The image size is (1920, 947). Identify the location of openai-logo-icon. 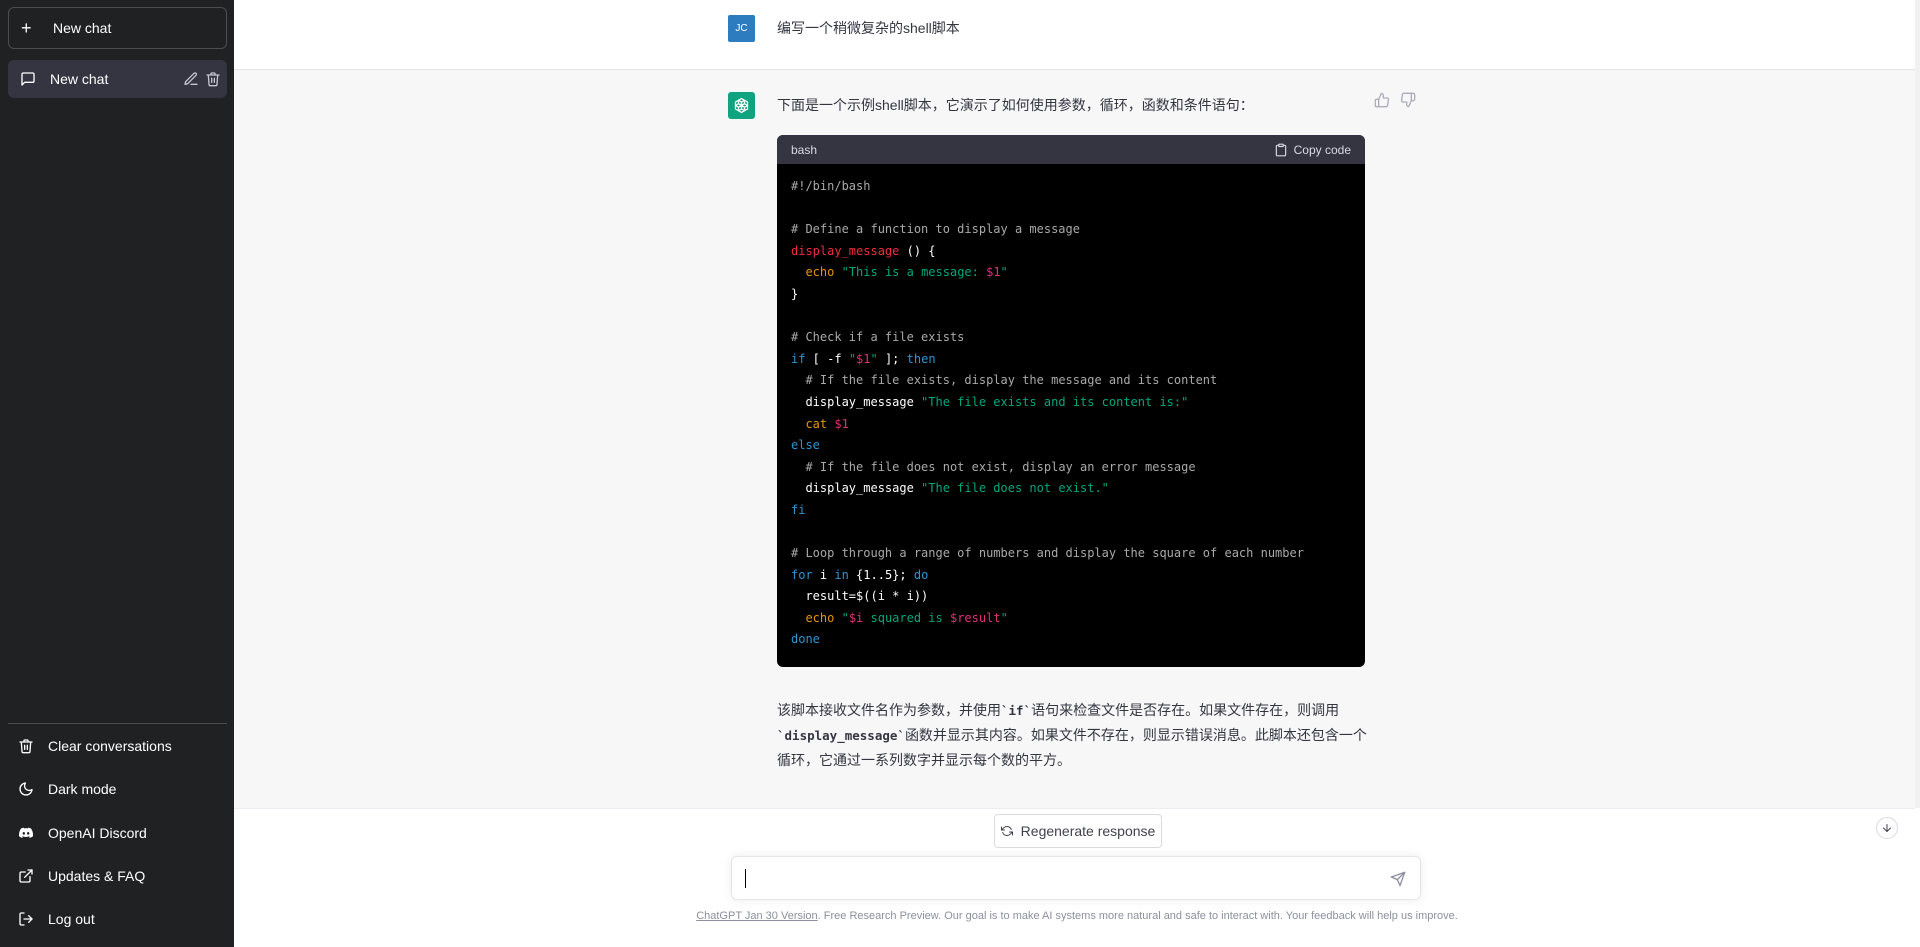
(741, 105).